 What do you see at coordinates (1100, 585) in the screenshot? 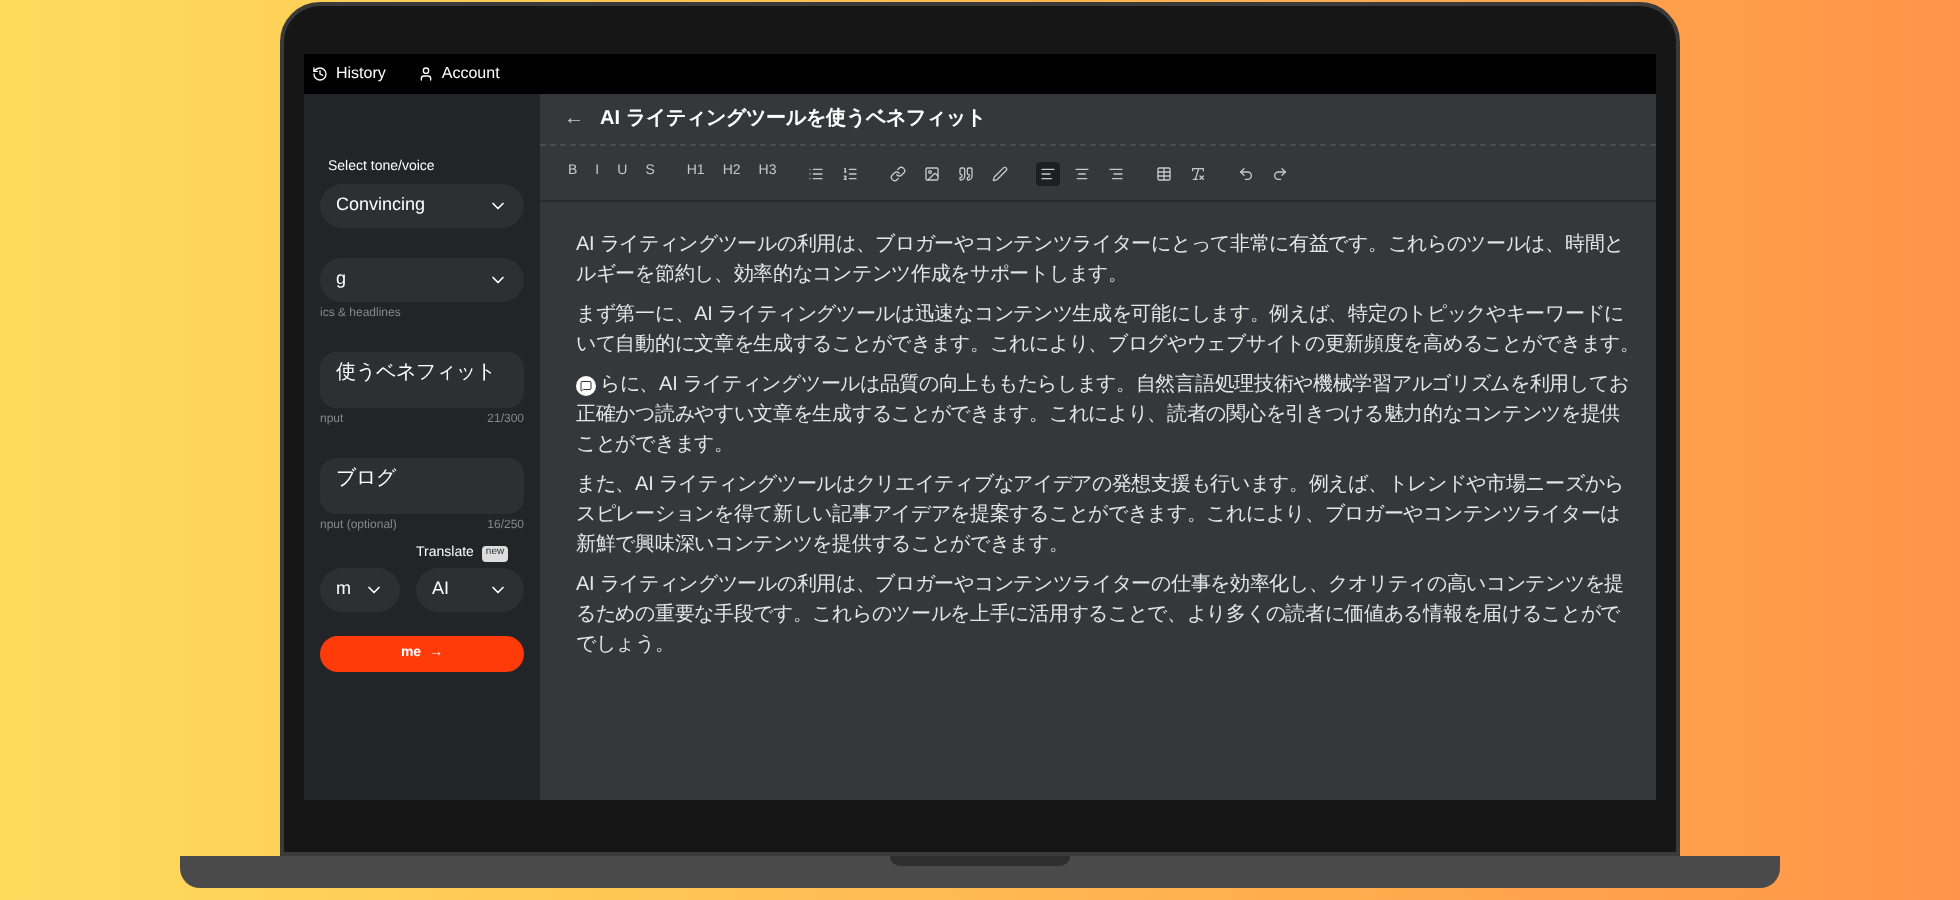
I see `paragraph-line: AI ライティングツールの利用は、ブロガーやコンテンツライターの仕事を効率化し、クオリティの高いコンテンツを提` at bounding box center [1100, 585].